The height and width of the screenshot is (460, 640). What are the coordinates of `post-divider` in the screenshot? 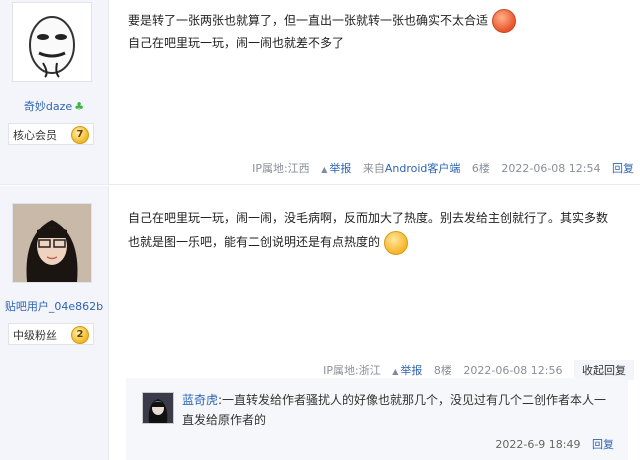 It's located at (320, 184).